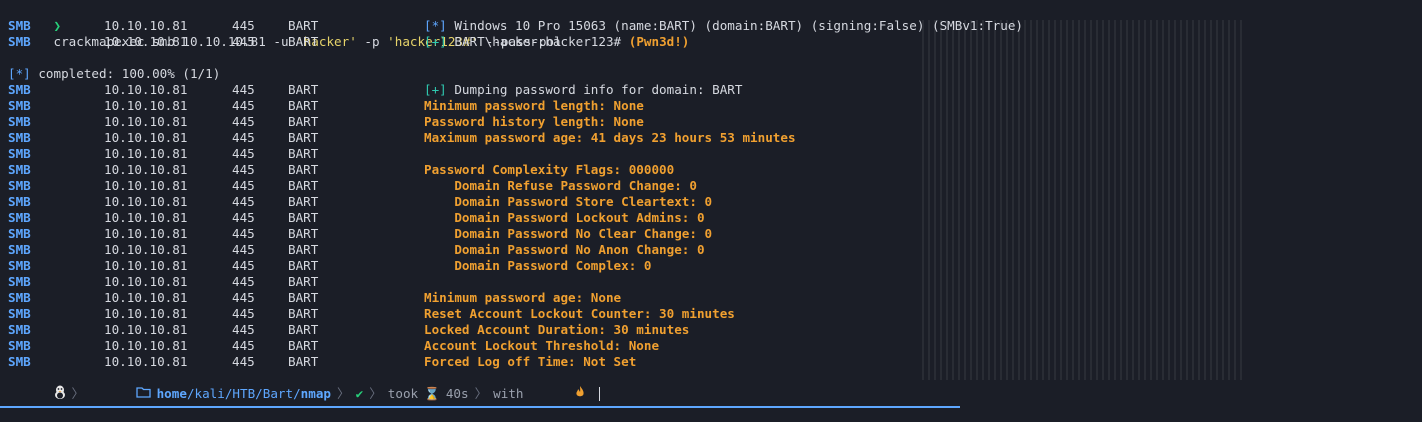 Image resolution: width=1422 pixels, height=422 pixels. I want to click on terminal-scroll-indicator, so click(480, 407).